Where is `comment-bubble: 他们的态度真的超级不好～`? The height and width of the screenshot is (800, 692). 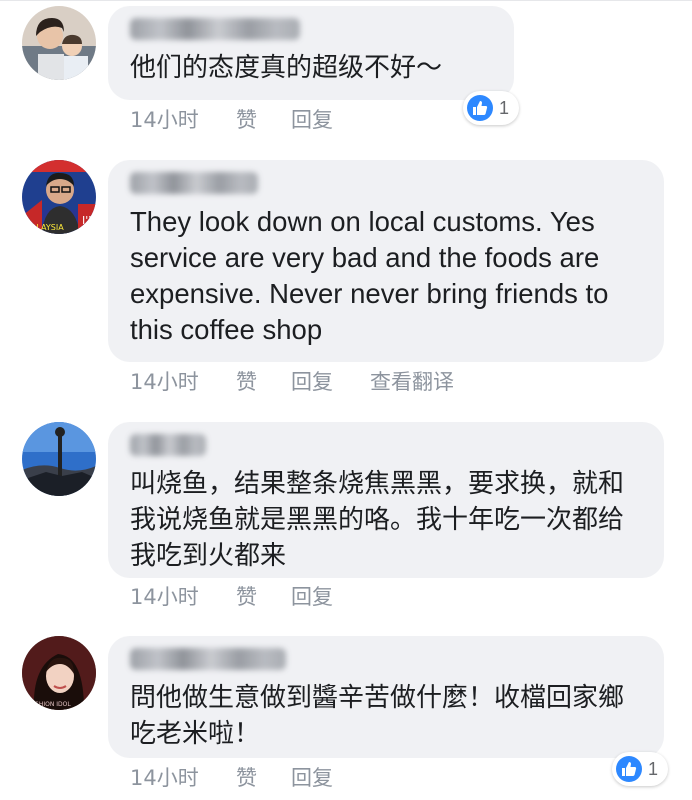 comment-bubble: 他们的态度真的超级不好～ is located at coordinates (311, 53).